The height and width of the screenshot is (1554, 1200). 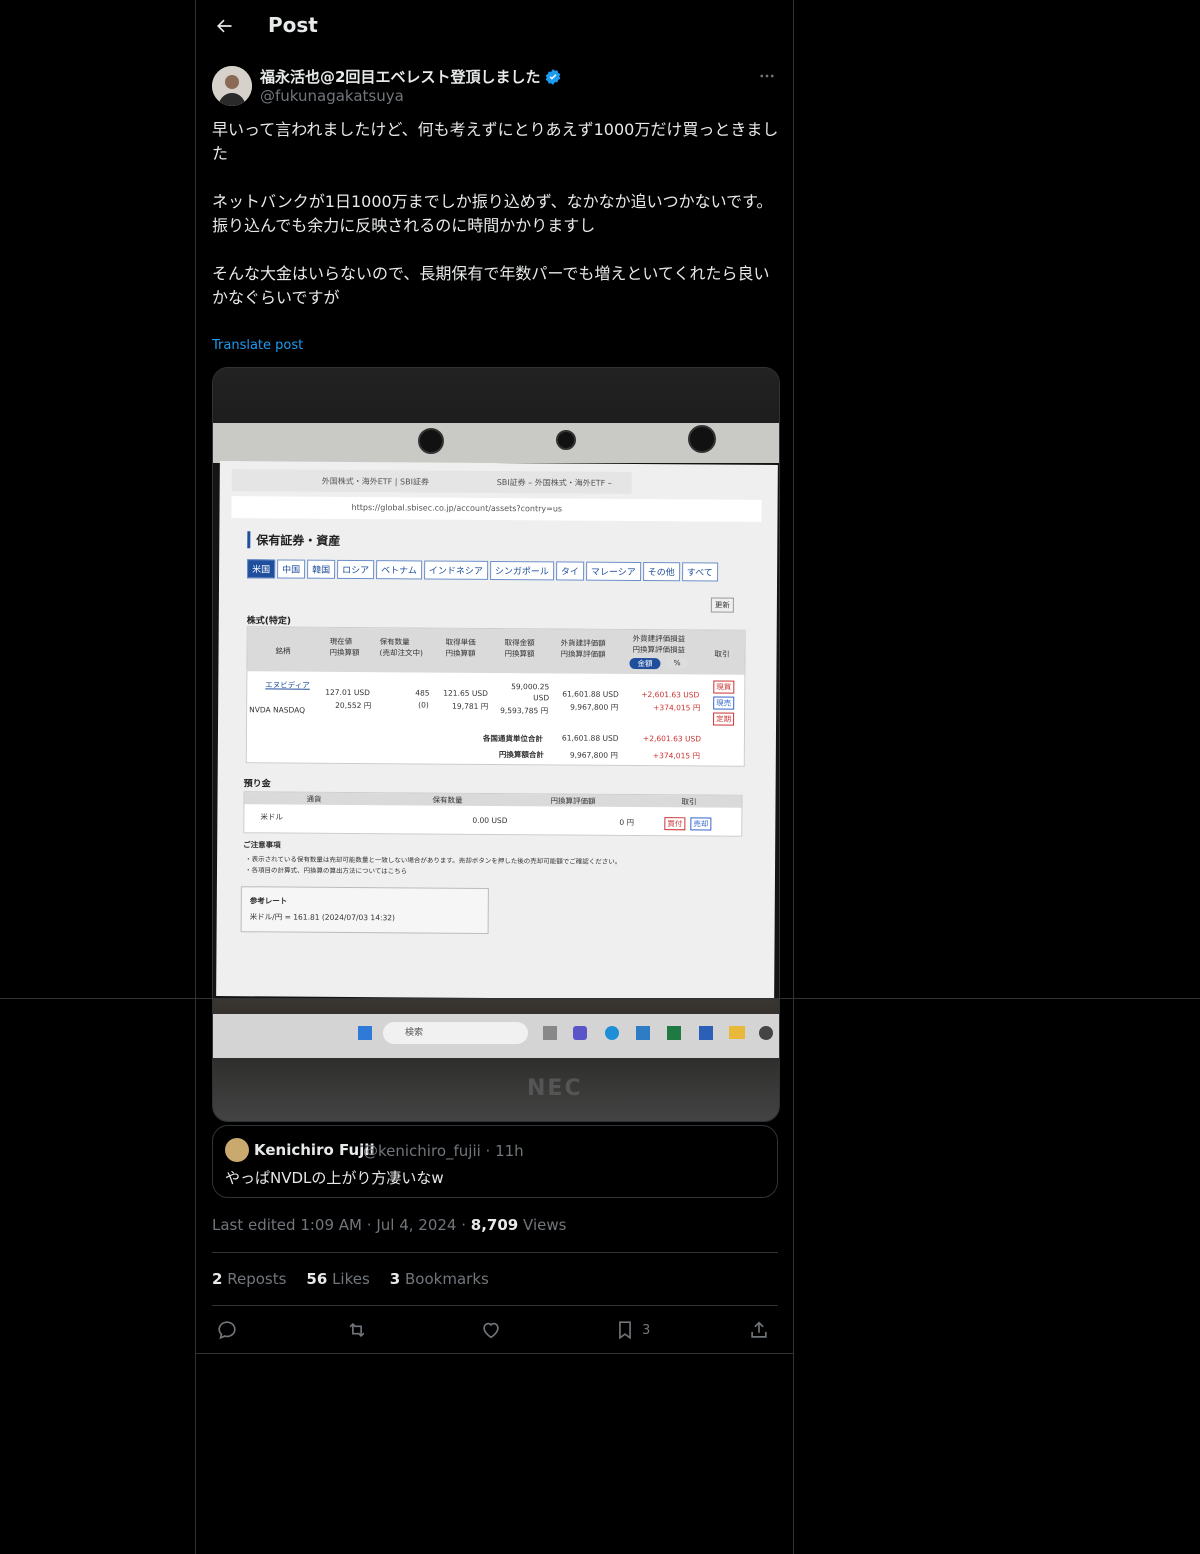 I want to click on repost-button, so click(x=357, y=1330).